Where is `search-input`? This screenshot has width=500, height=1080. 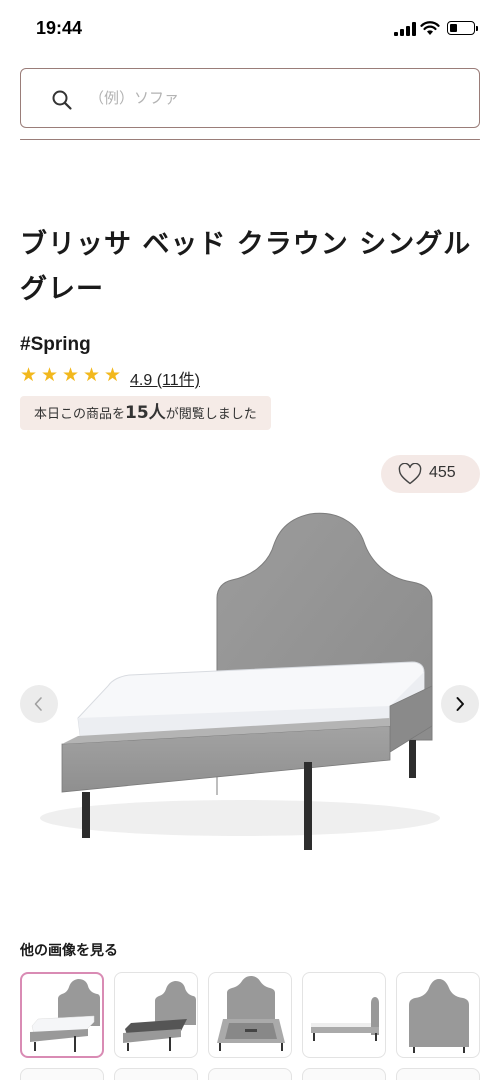 search-input is located at coordinates (279, 98).